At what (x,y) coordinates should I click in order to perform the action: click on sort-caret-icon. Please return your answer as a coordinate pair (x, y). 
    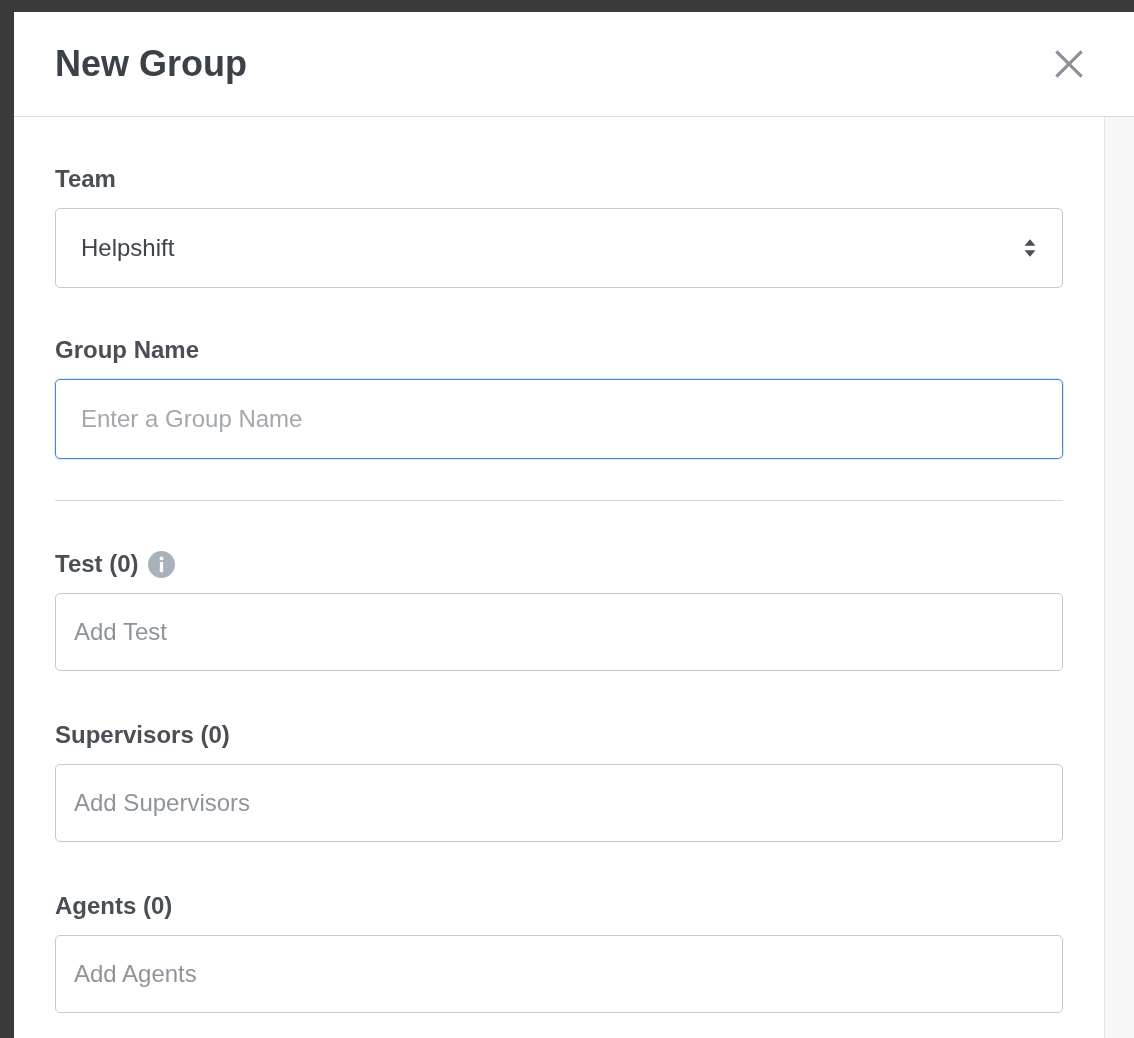
    Looking at the image, I should click on (1030, 248).